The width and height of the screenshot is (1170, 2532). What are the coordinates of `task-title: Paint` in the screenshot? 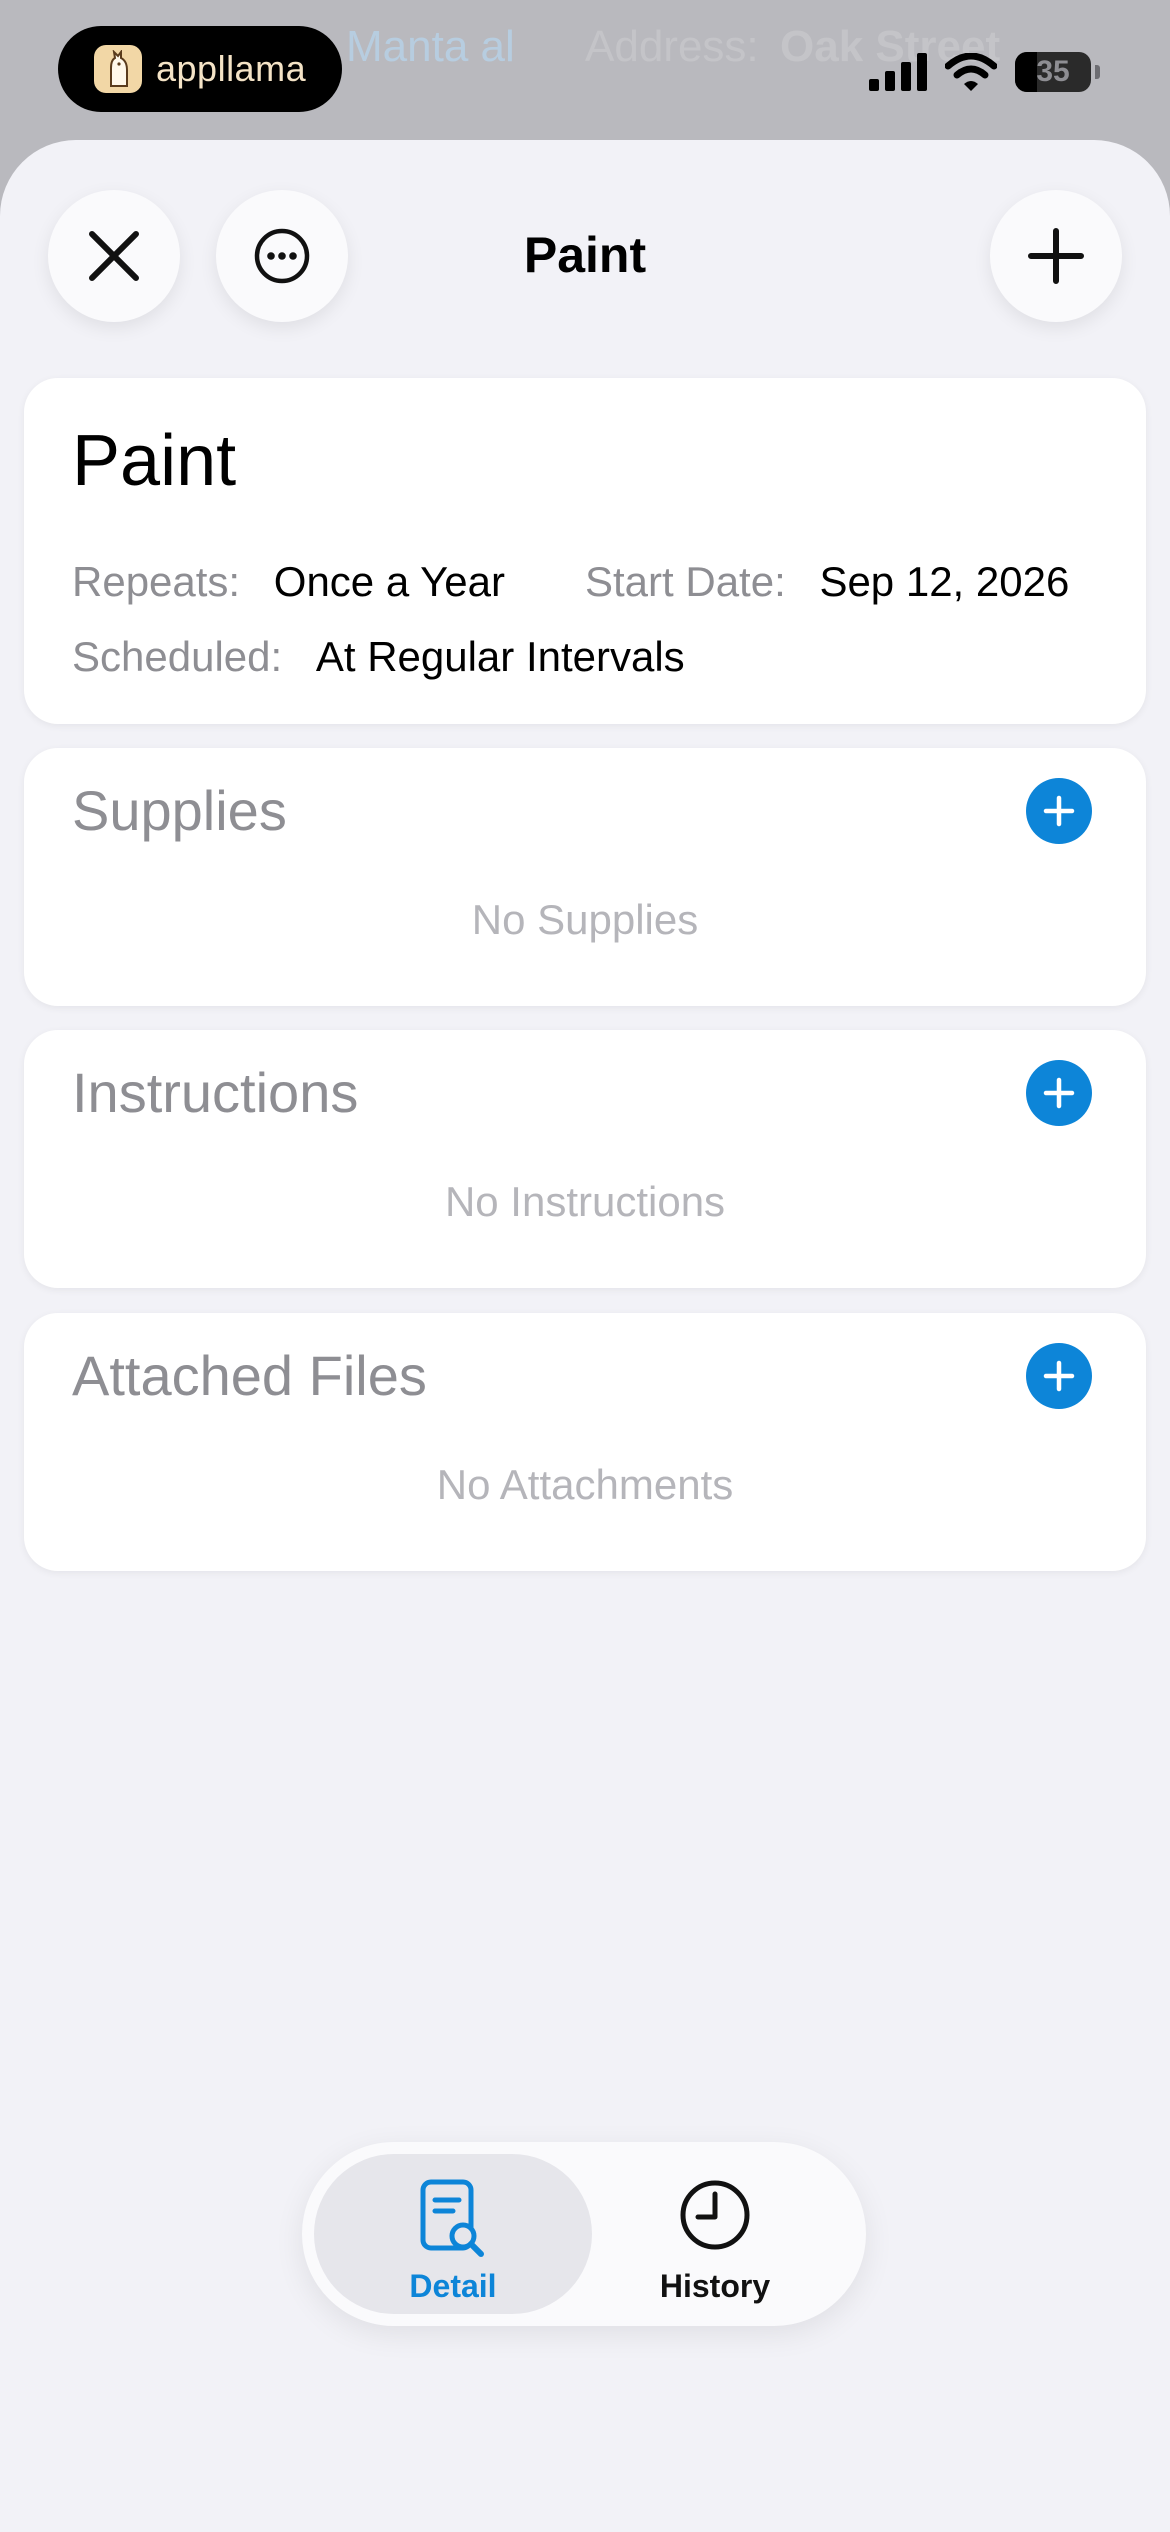 It's located at (154, 461).